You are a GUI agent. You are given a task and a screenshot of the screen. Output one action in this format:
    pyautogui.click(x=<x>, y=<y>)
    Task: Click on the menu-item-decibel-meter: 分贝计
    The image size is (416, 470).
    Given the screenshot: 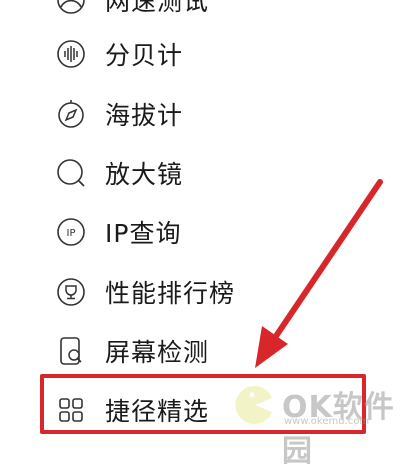 What is the action you would take?
    pyautogui.click(x=119, y=54)
    